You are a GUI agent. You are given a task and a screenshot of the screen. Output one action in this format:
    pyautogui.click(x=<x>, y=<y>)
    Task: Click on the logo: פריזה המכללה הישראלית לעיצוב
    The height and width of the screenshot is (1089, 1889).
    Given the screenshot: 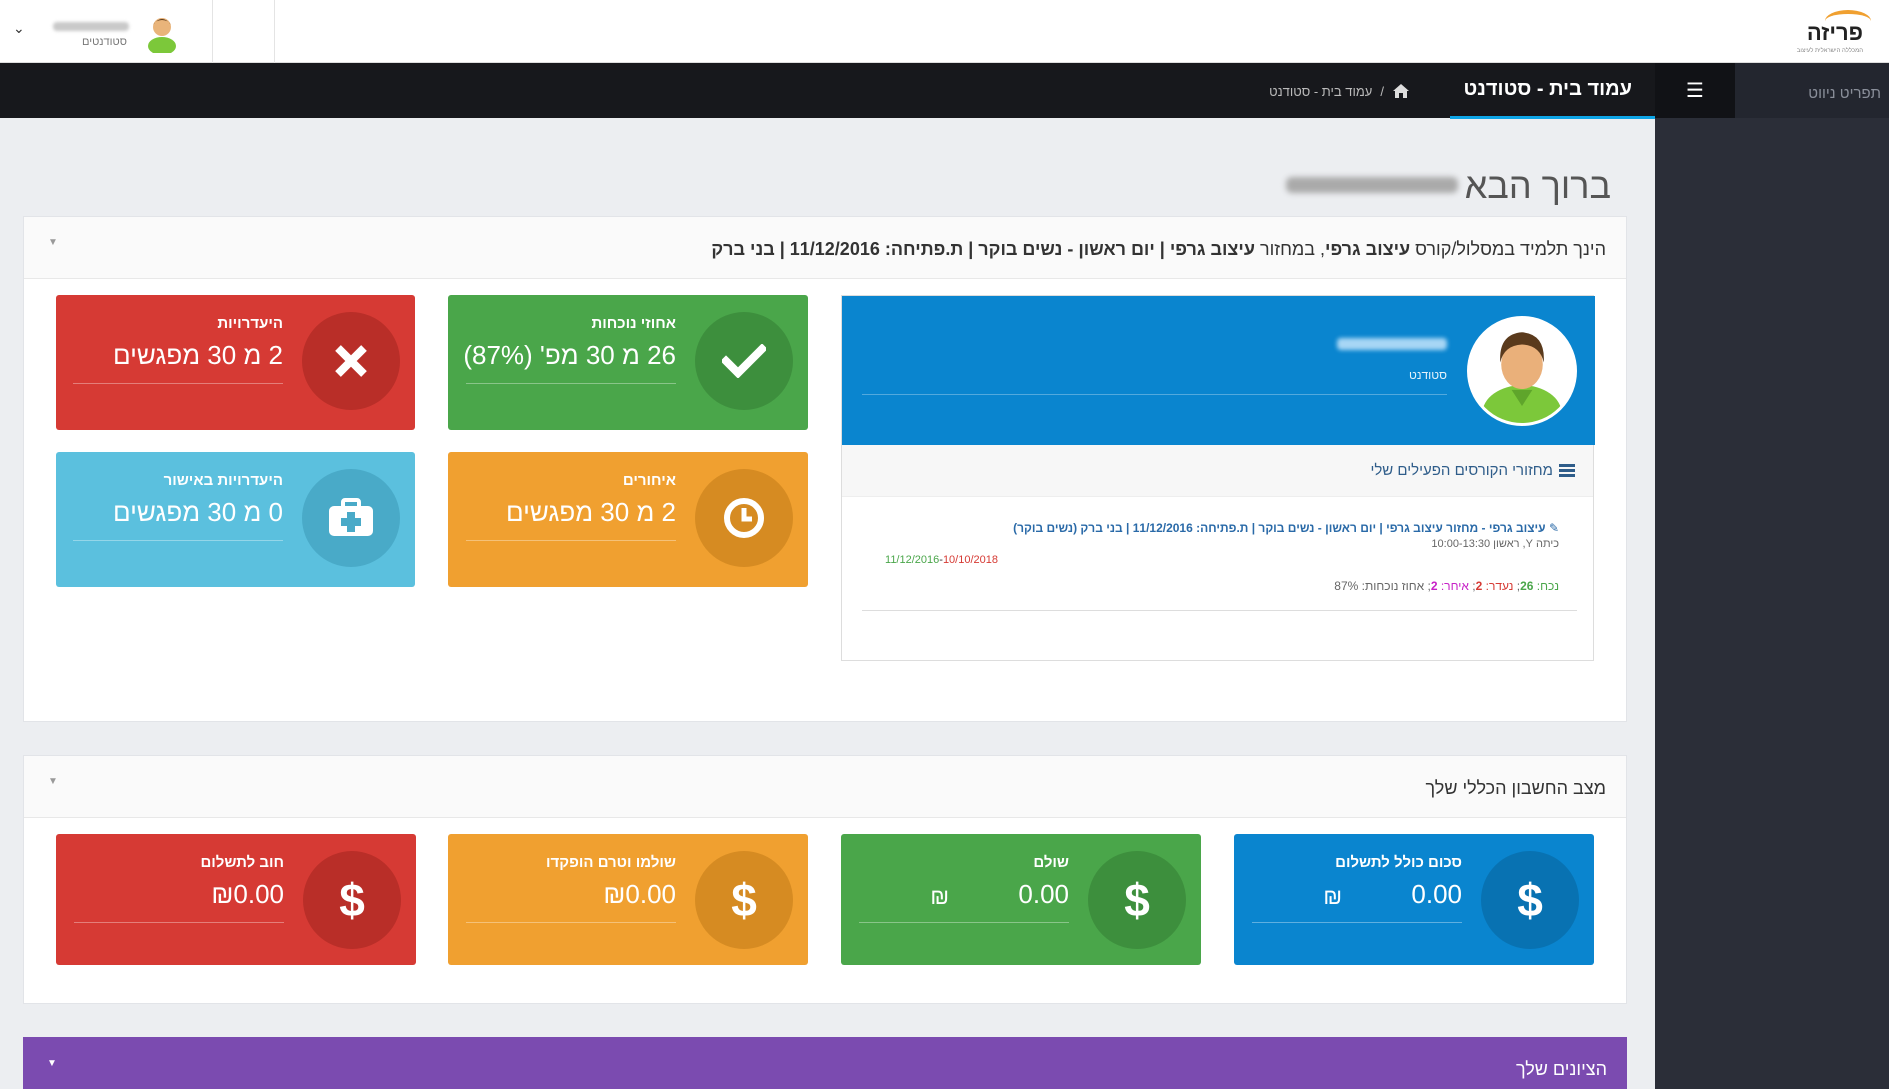 What is the action you would take?
    pyautogui.click(x=1834, y=32)
    